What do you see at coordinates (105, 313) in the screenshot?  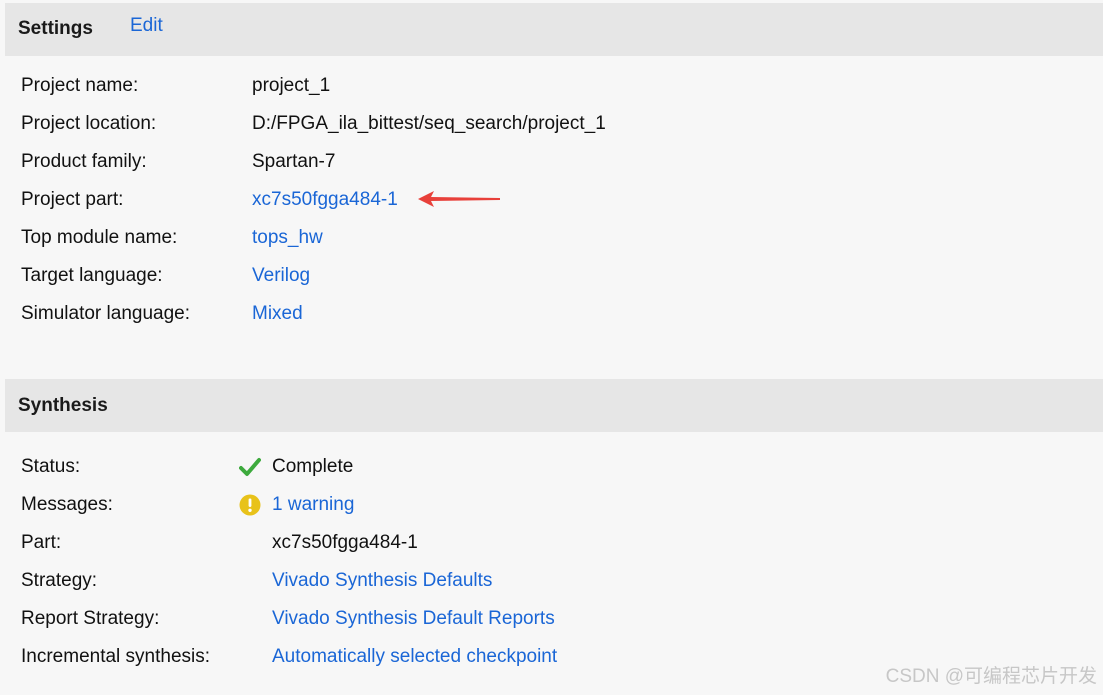 I see `simulator-language-label: Simulator language:` at bounding box center [105, 313].